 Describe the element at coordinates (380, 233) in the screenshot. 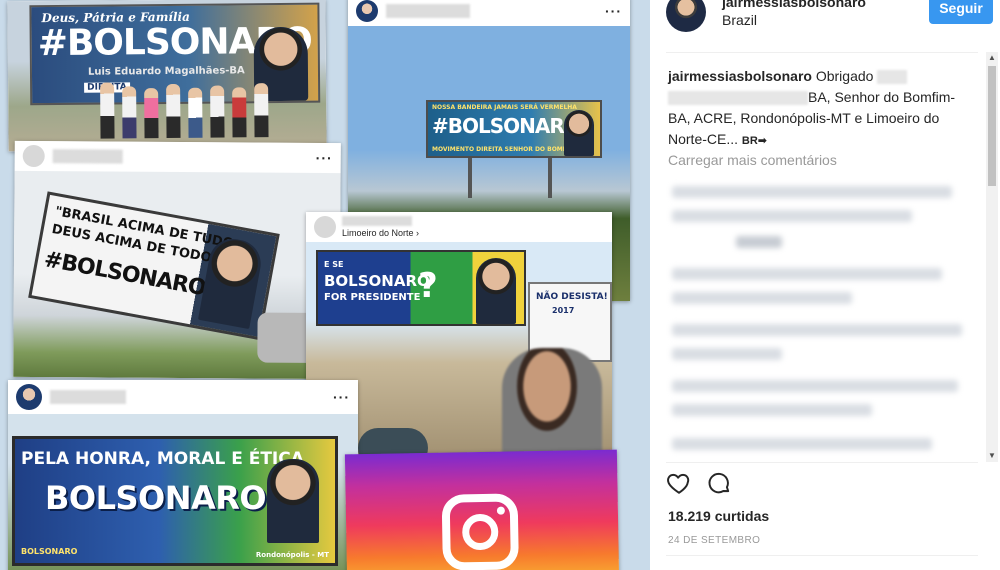

I see `card-location: Limoeiro do Norte ›` at that location.